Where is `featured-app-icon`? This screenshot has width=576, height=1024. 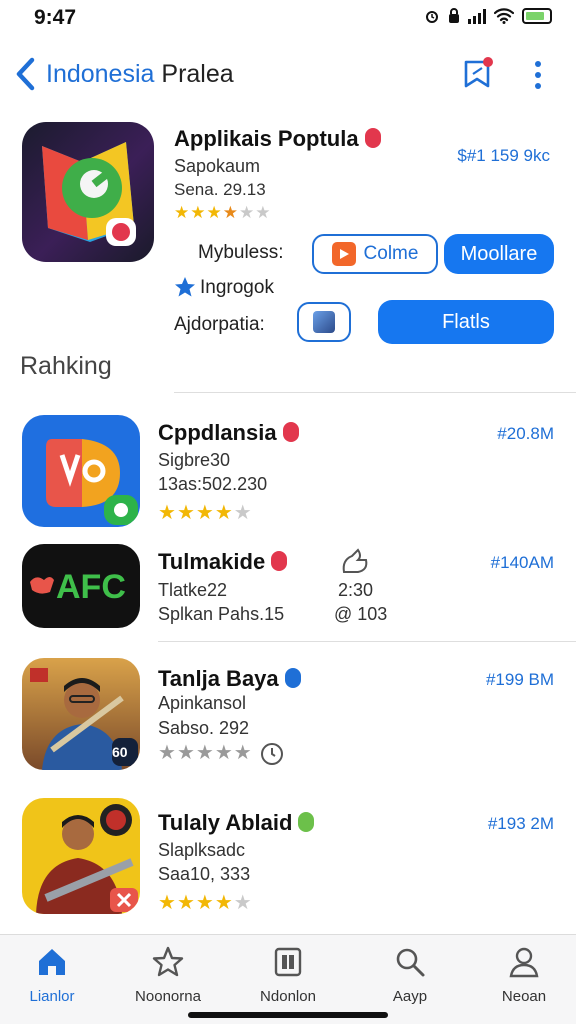
featured-app-icon is located at coordinates (88, 192).